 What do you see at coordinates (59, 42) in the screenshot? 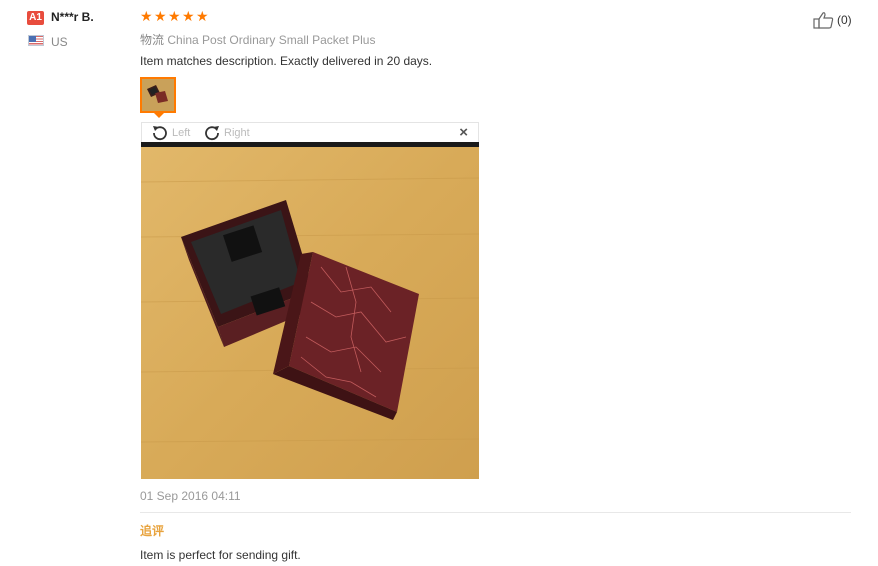
I see `buyer-country: US` at bounding box center [59, 42].